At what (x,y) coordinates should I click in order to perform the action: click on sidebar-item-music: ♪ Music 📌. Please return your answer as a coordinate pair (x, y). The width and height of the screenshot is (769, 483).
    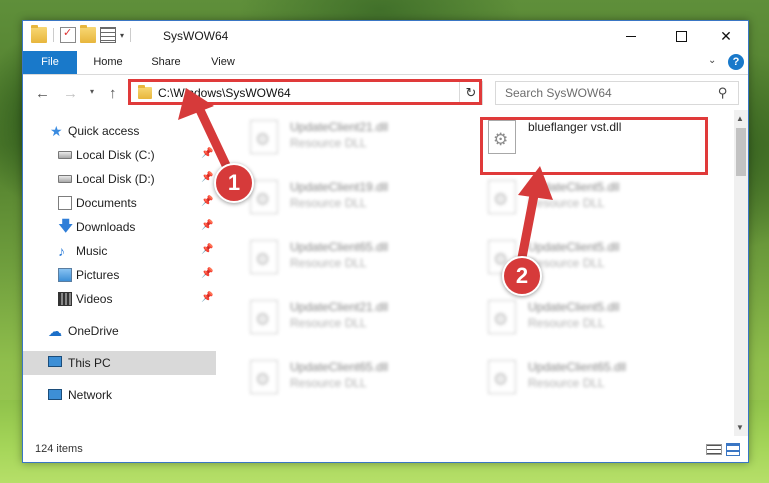
    Looking at the image, I should click on (119, 251).